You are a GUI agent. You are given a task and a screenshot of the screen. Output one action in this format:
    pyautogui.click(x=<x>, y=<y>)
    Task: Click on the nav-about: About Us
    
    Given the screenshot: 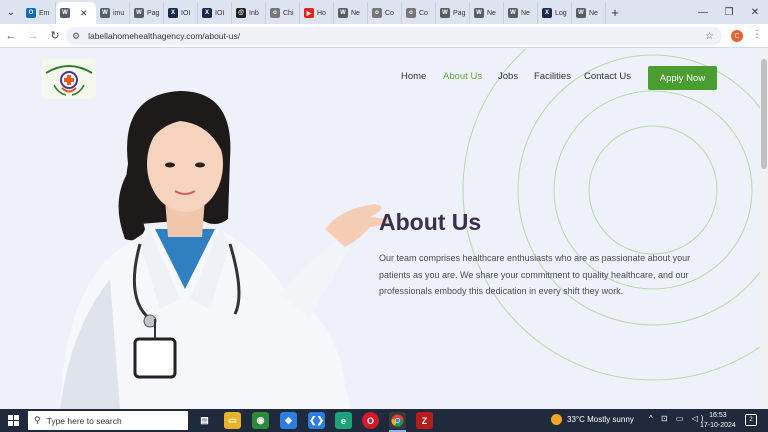 What is the action you would take?
    pyautogui.click(x=462, y=76)
    